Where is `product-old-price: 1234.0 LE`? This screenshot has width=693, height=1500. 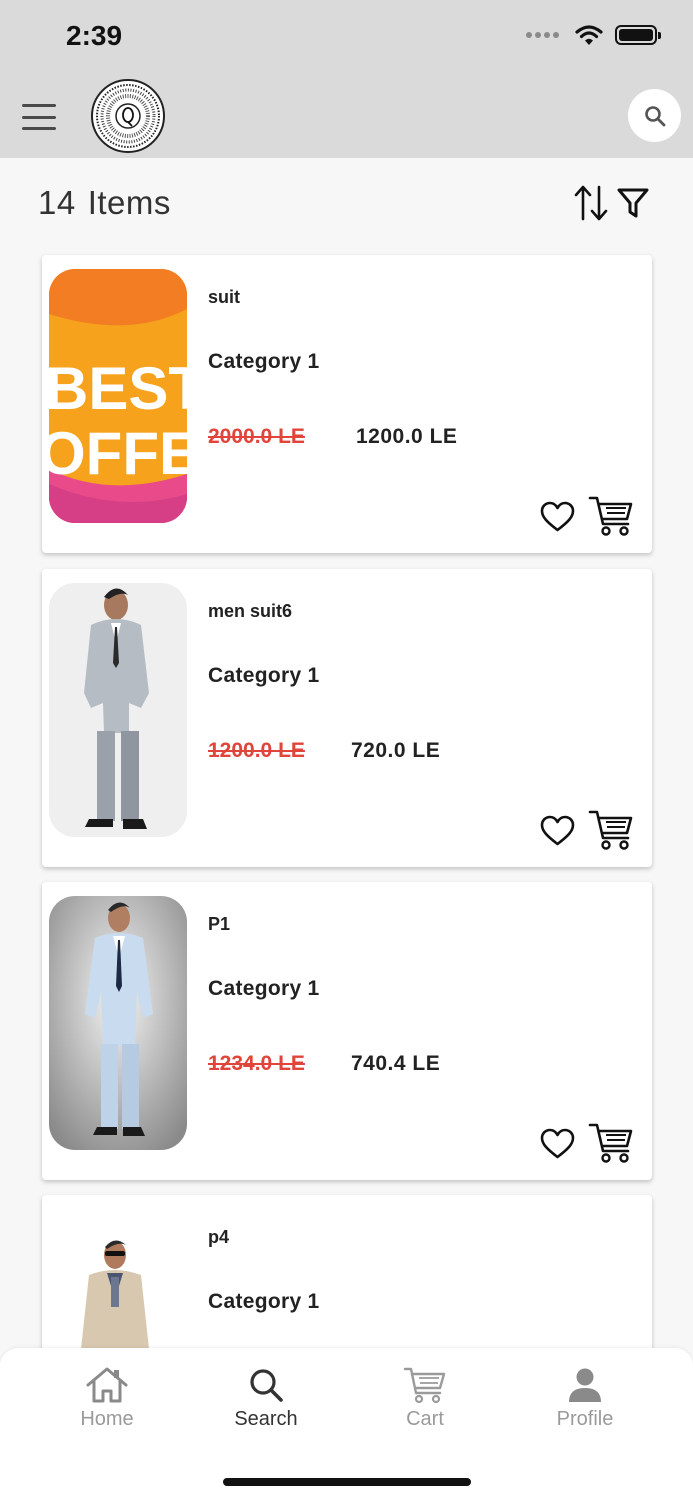 product-old-price: 1234.0 LE is located at coordinates (256, 1063).